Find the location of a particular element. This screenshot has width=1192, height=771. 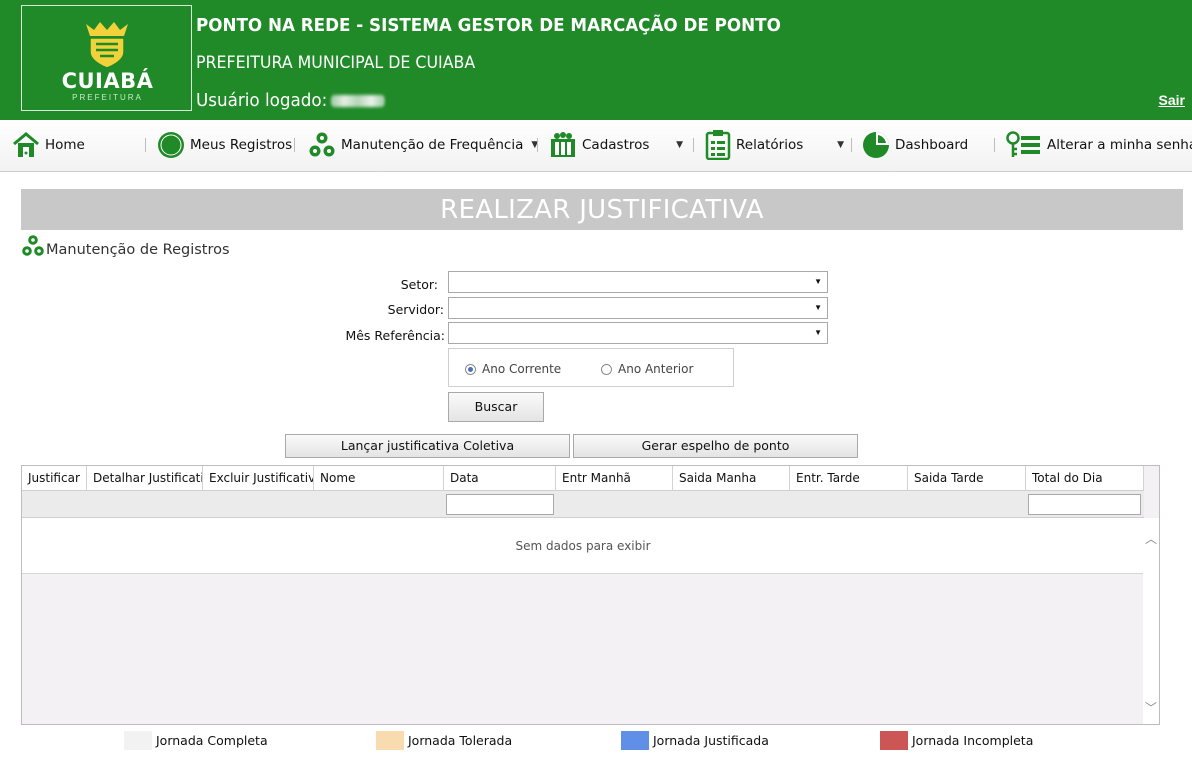

menu-manutencao-label: Manutenção de Frequência is located at coordinates (432, 145).